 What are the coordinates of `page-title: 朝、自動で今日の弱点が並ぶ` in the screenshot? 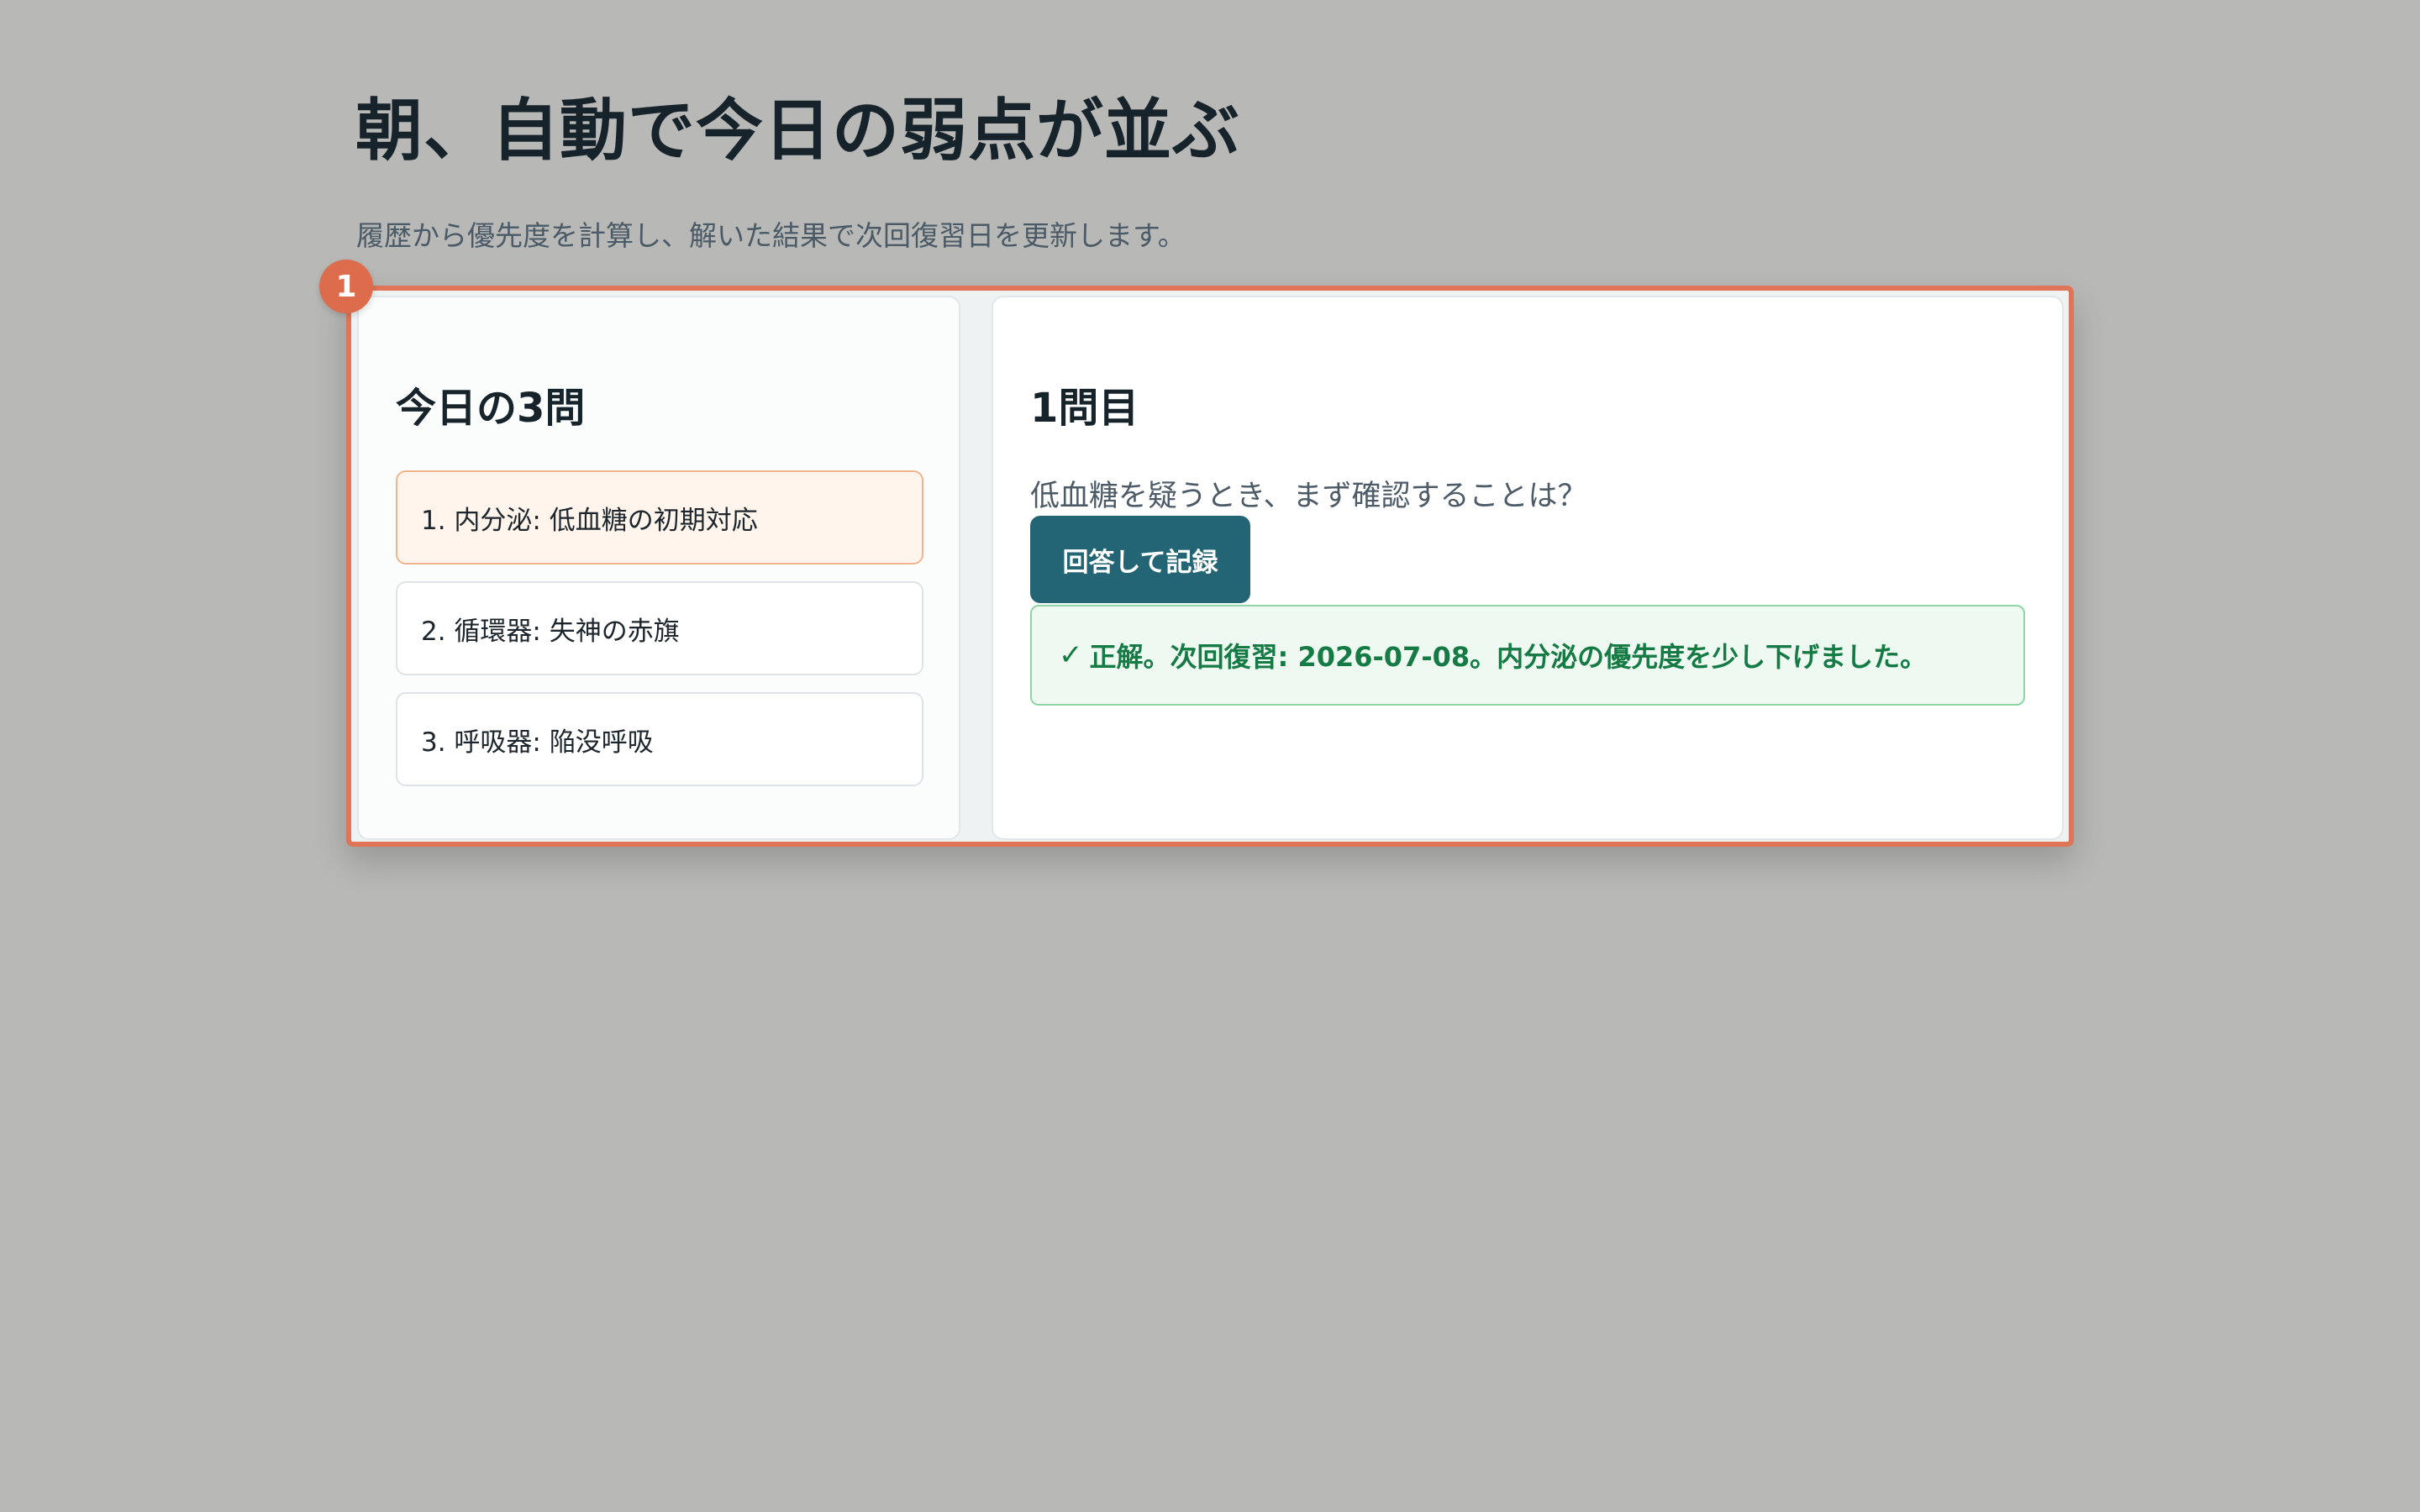 It's located at (797, 131).